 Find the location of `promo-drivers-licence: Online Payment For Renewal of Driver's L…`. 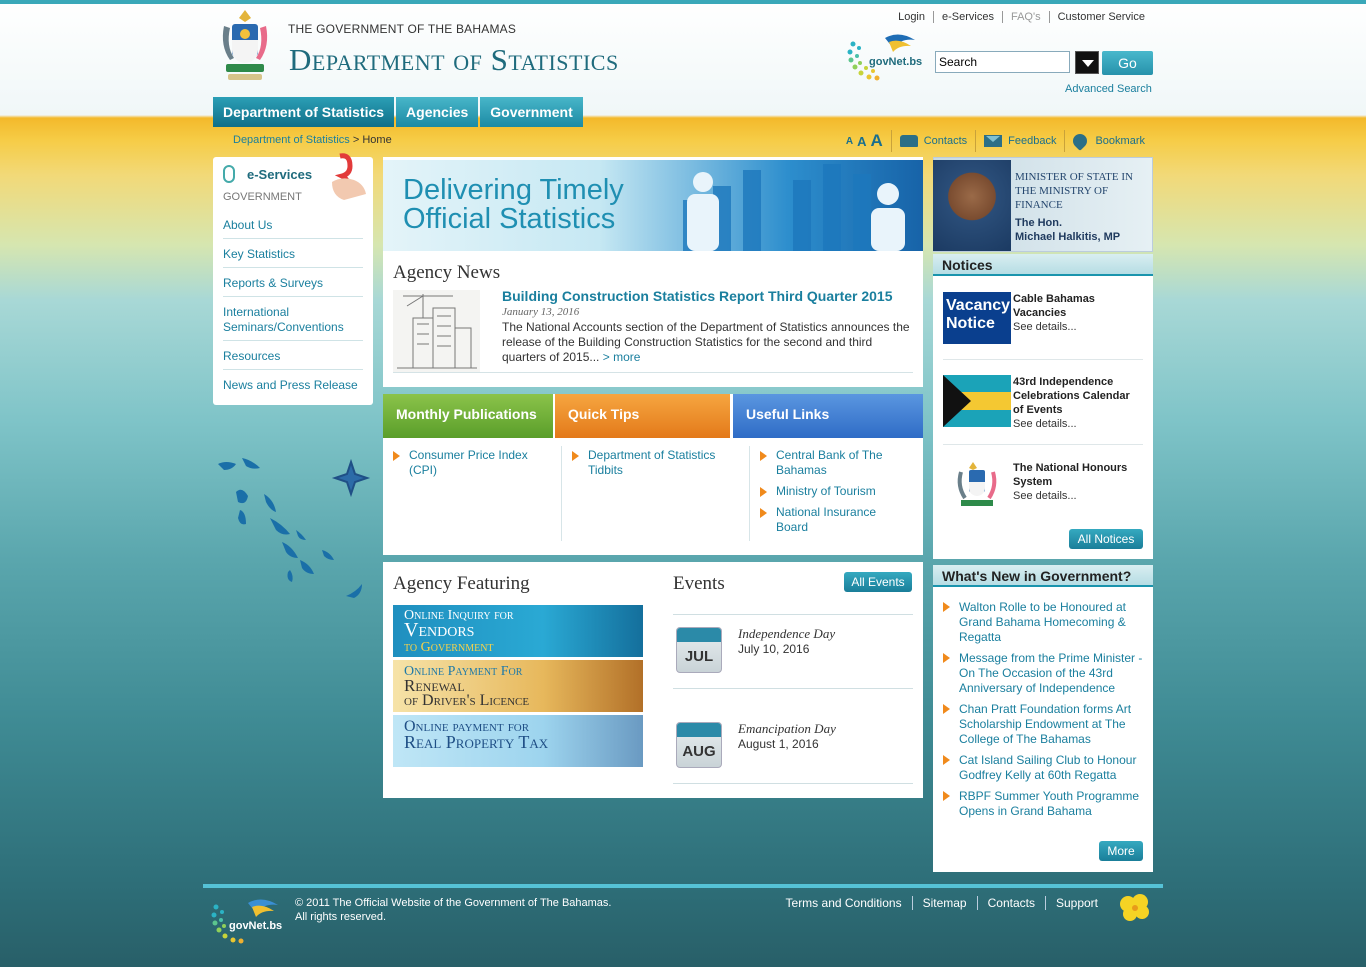

promo-drivers-licence: Online Payment For Renewal of Driver's L… is located at coordinates (518, 686).